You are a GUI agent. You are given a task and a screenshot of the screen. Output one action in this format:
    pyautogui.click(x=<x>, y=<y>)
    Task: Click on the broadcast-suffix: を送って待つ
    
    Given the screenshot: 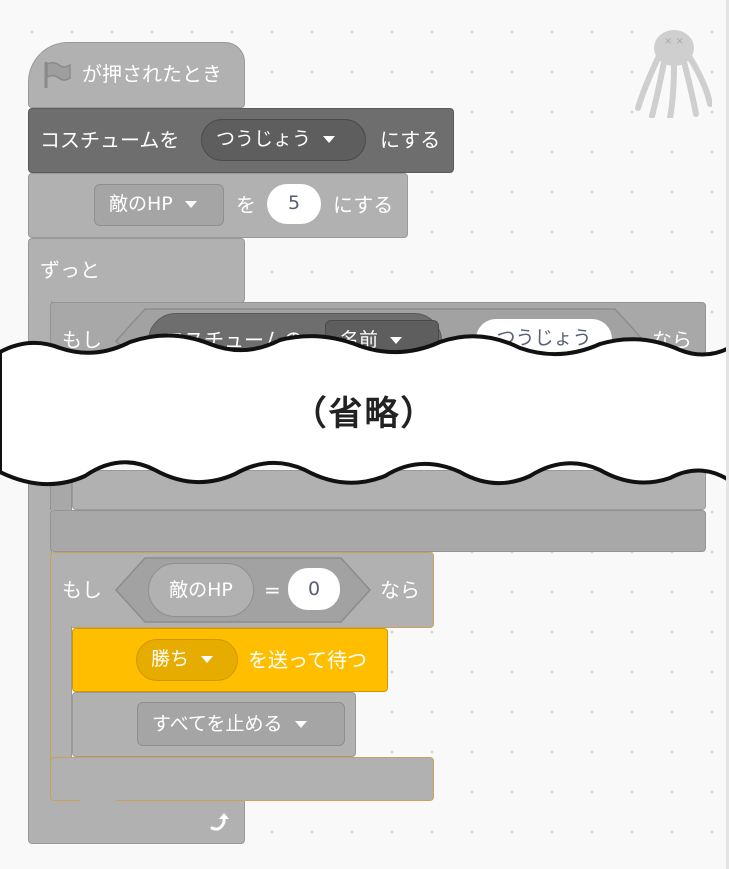 What is the action you would take?
    pyautogui.click(x=307, y=660)
    